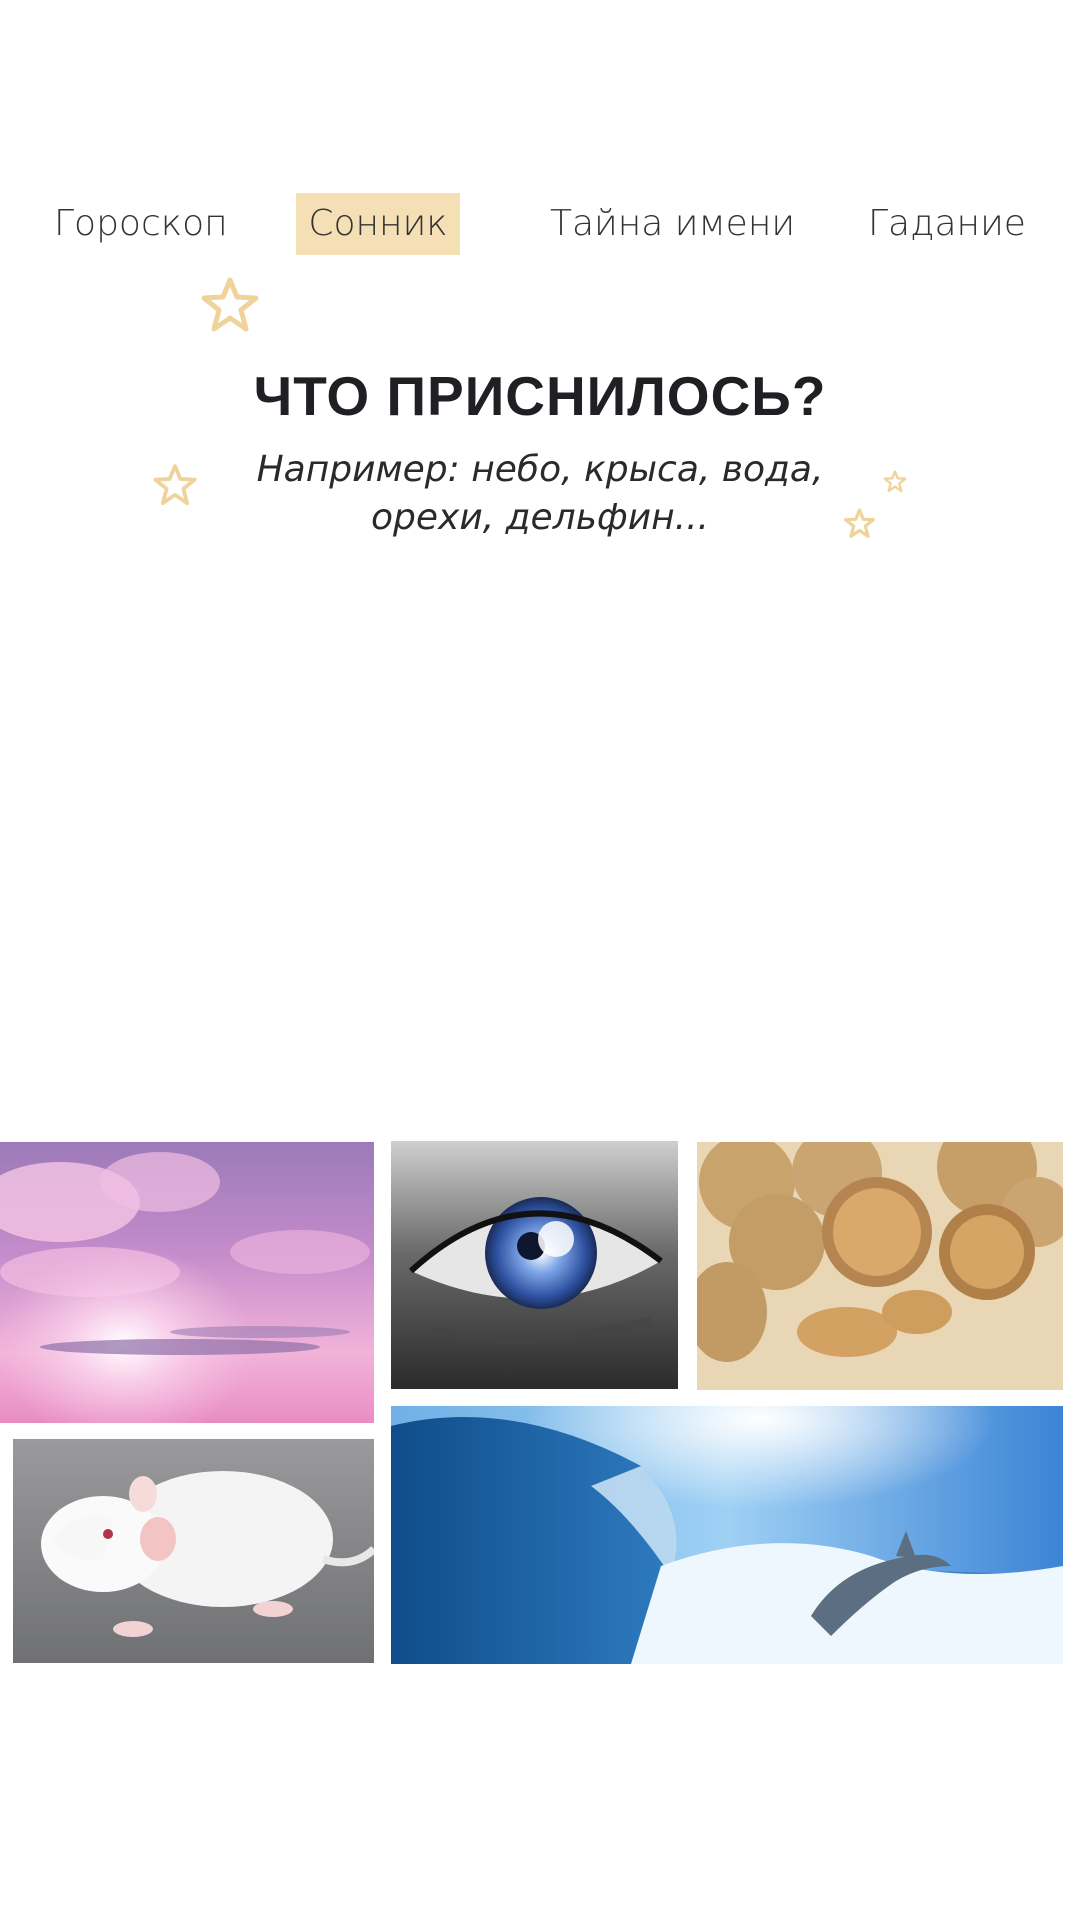 This screenshot has width=1080, height=1920. I want to click on nav-item-fortune-telling: Гадание, so click(947, 224).